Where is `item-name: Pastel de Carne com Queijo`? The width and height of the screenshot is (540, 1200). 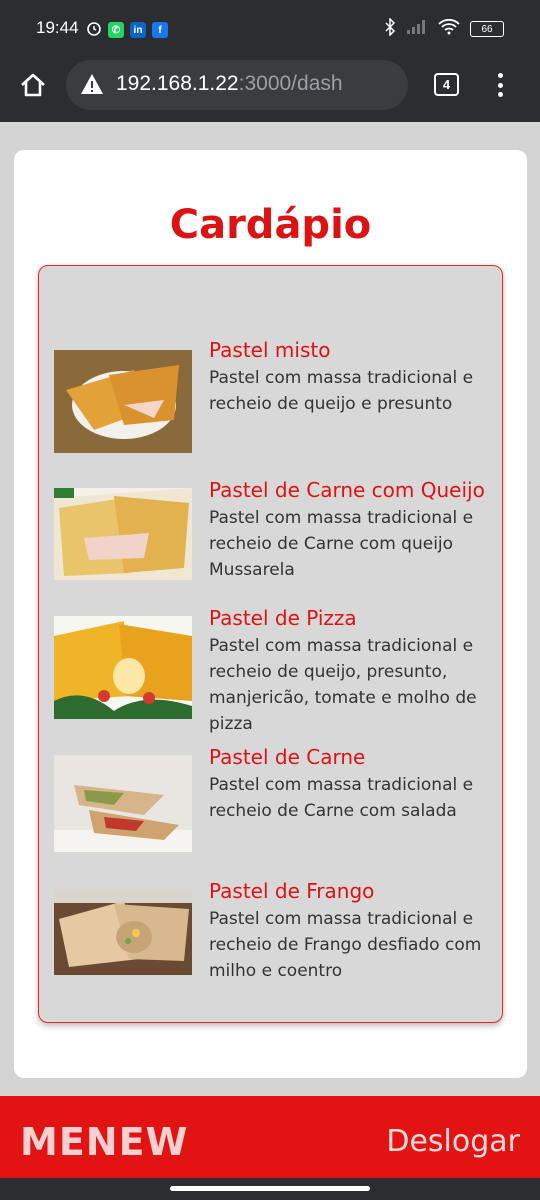 item-name: Pastel de Carne com Queijo is located at coordinates (347, 490).